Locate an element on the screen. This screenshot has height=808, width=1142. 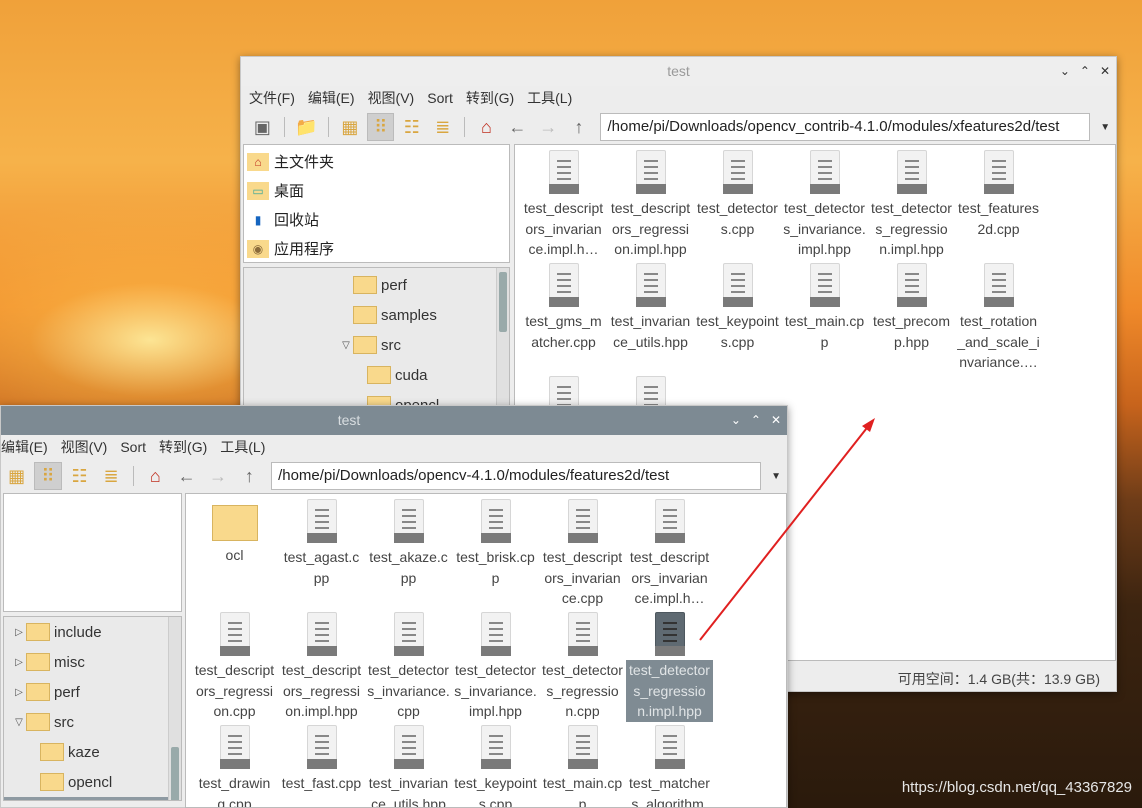
red-annotation-arrow is located at coordinates (787, 529).